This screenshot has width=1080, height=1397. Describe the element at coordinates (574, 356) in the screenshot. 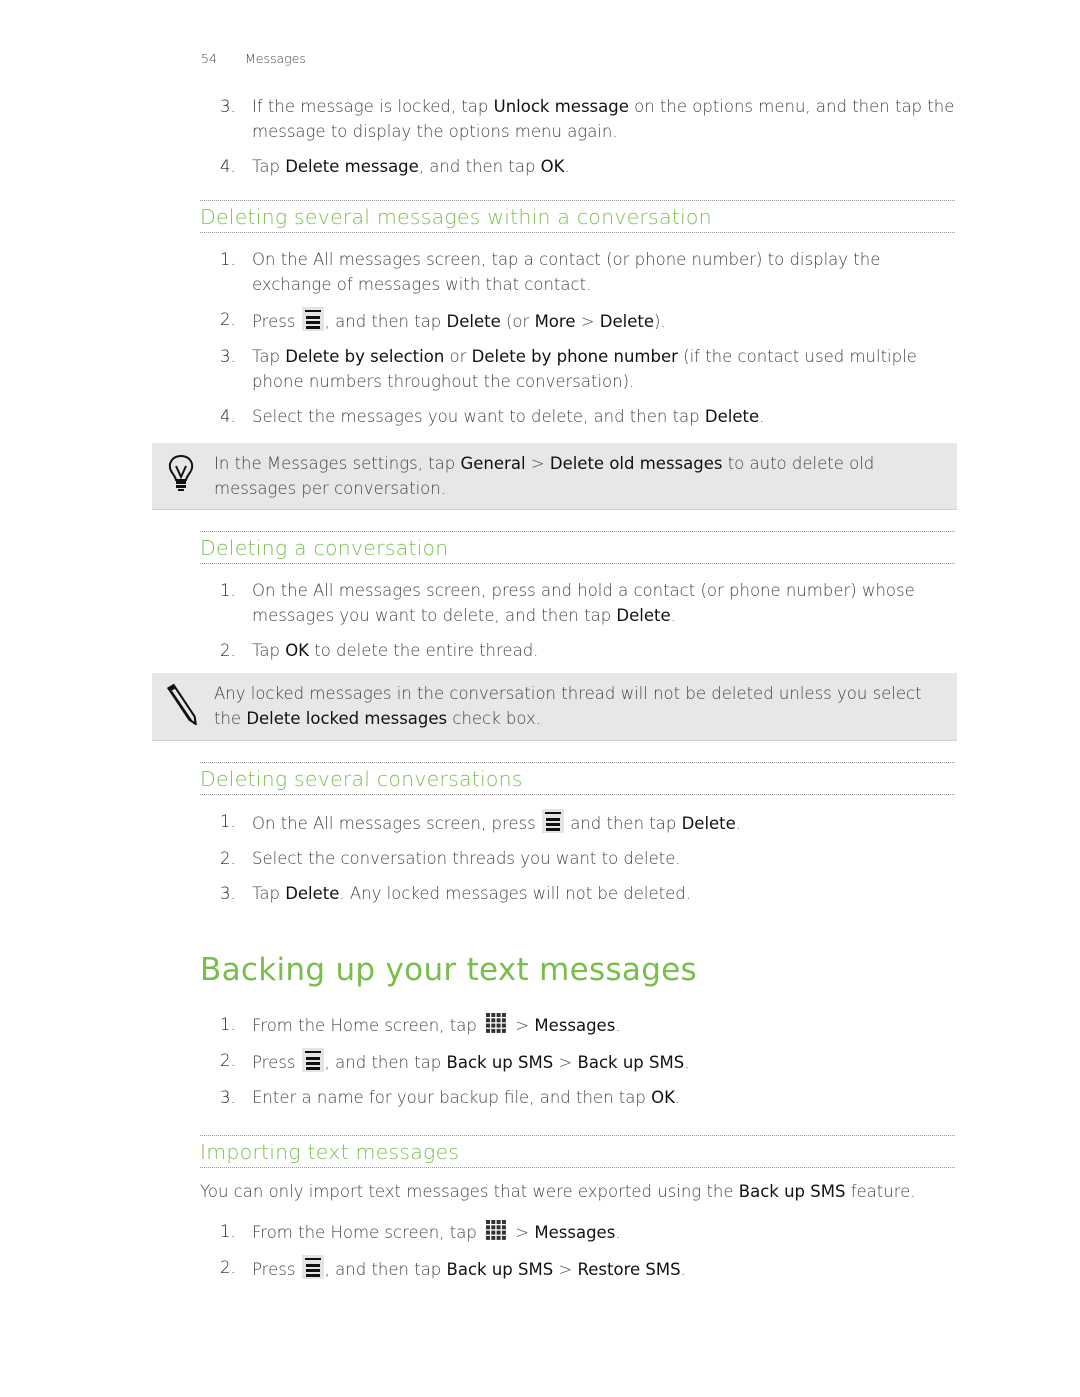

I see `ui-term: Delete by phone number` at that location.